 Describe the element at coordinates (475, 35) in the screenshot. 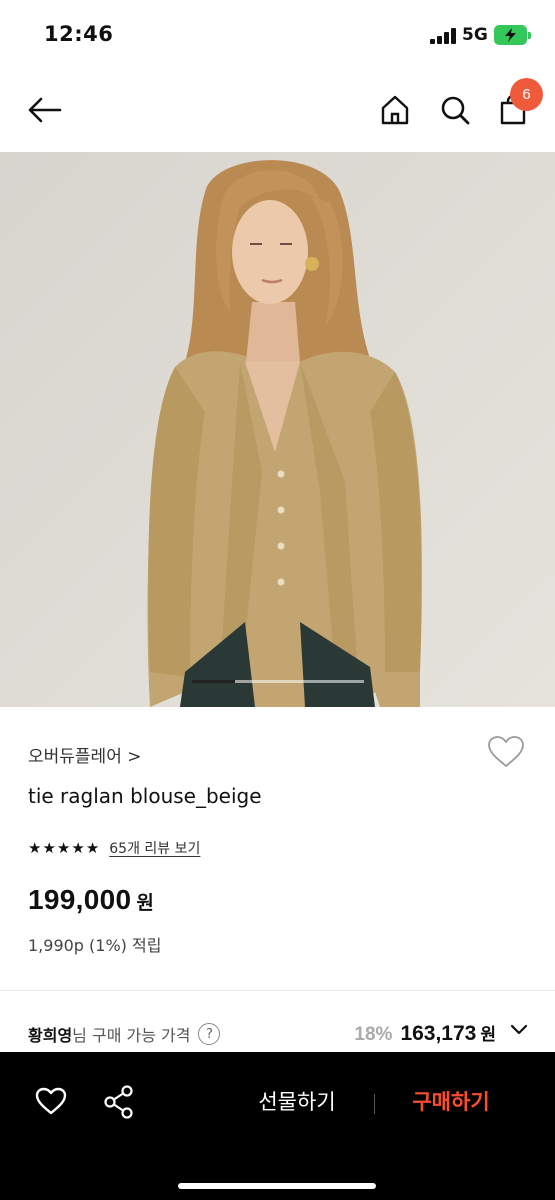

I see `network-label: 5G` at that location.